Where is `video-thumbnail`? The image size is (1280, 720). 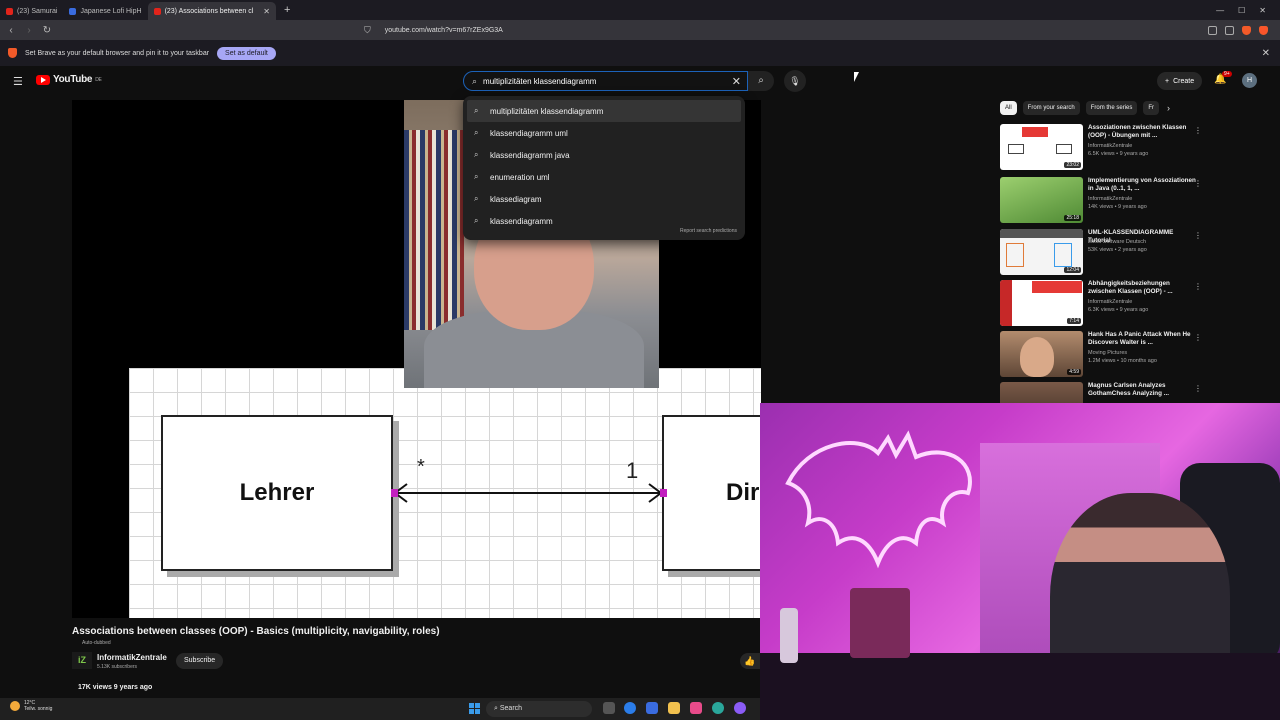 video-thumbnail is located at coordinates (1041, 393).